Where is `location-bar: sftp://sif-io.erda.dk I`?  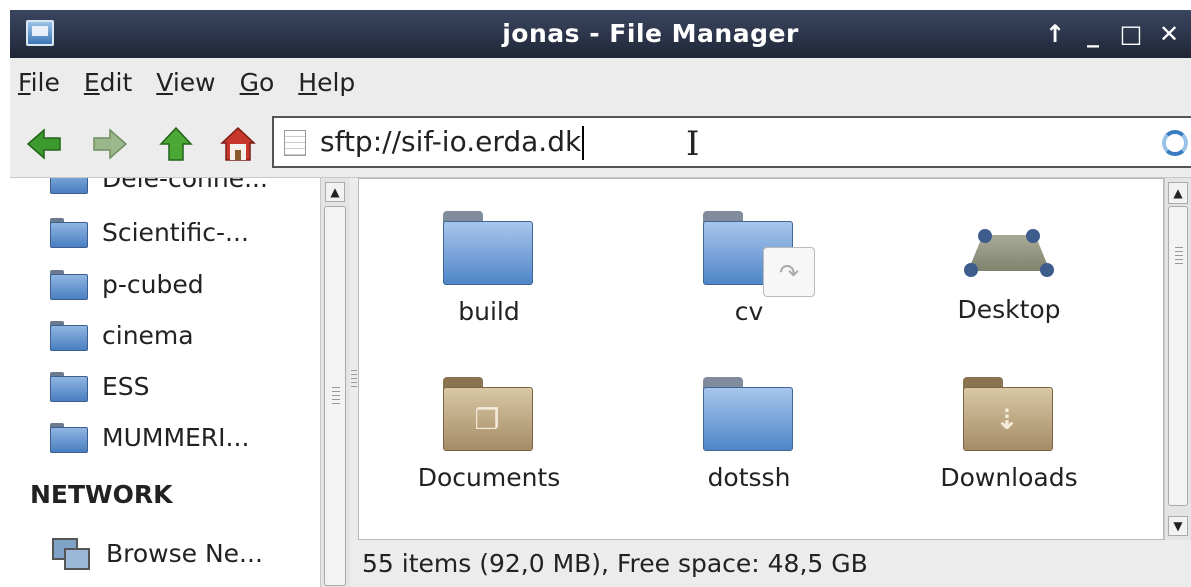 location-bar: sftp://sif-io.erda.dk I is located at coordinates (731, 142).